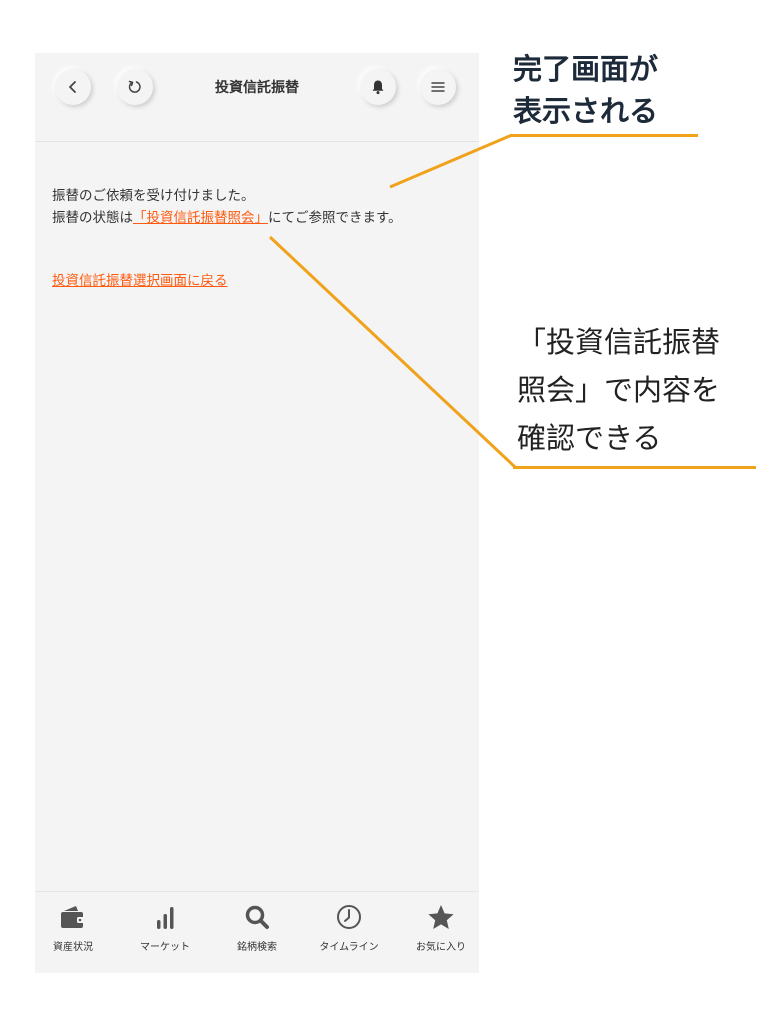 This screenshot has width=780, height=1024. Describe the element at coordinates (392, 352) in the screenshot. I see `connector-line-bottom` at that location.